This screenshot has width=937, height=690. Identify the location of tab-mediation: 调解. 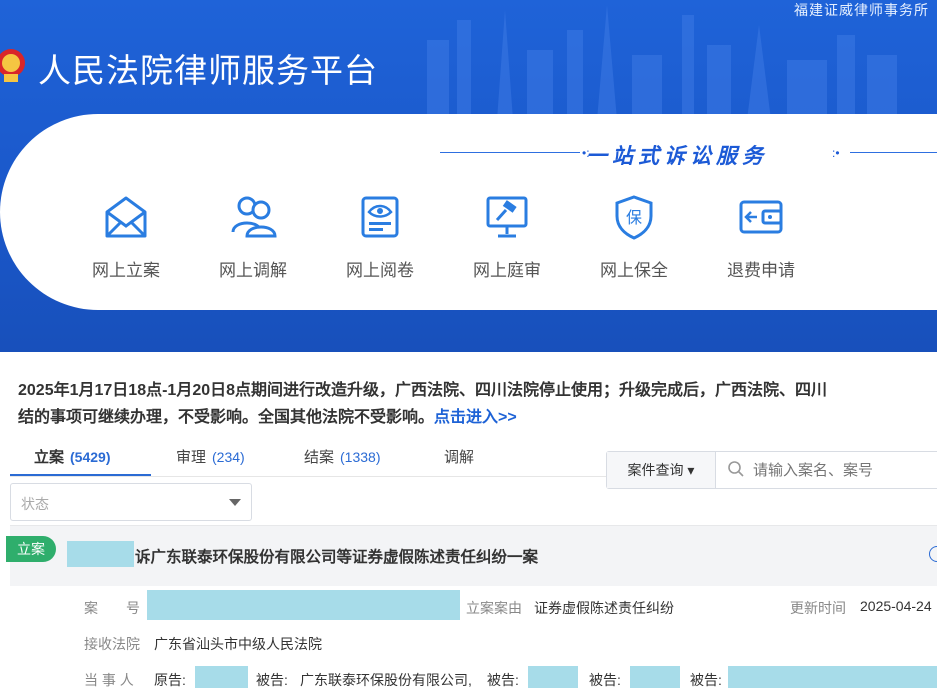
(459, 456).